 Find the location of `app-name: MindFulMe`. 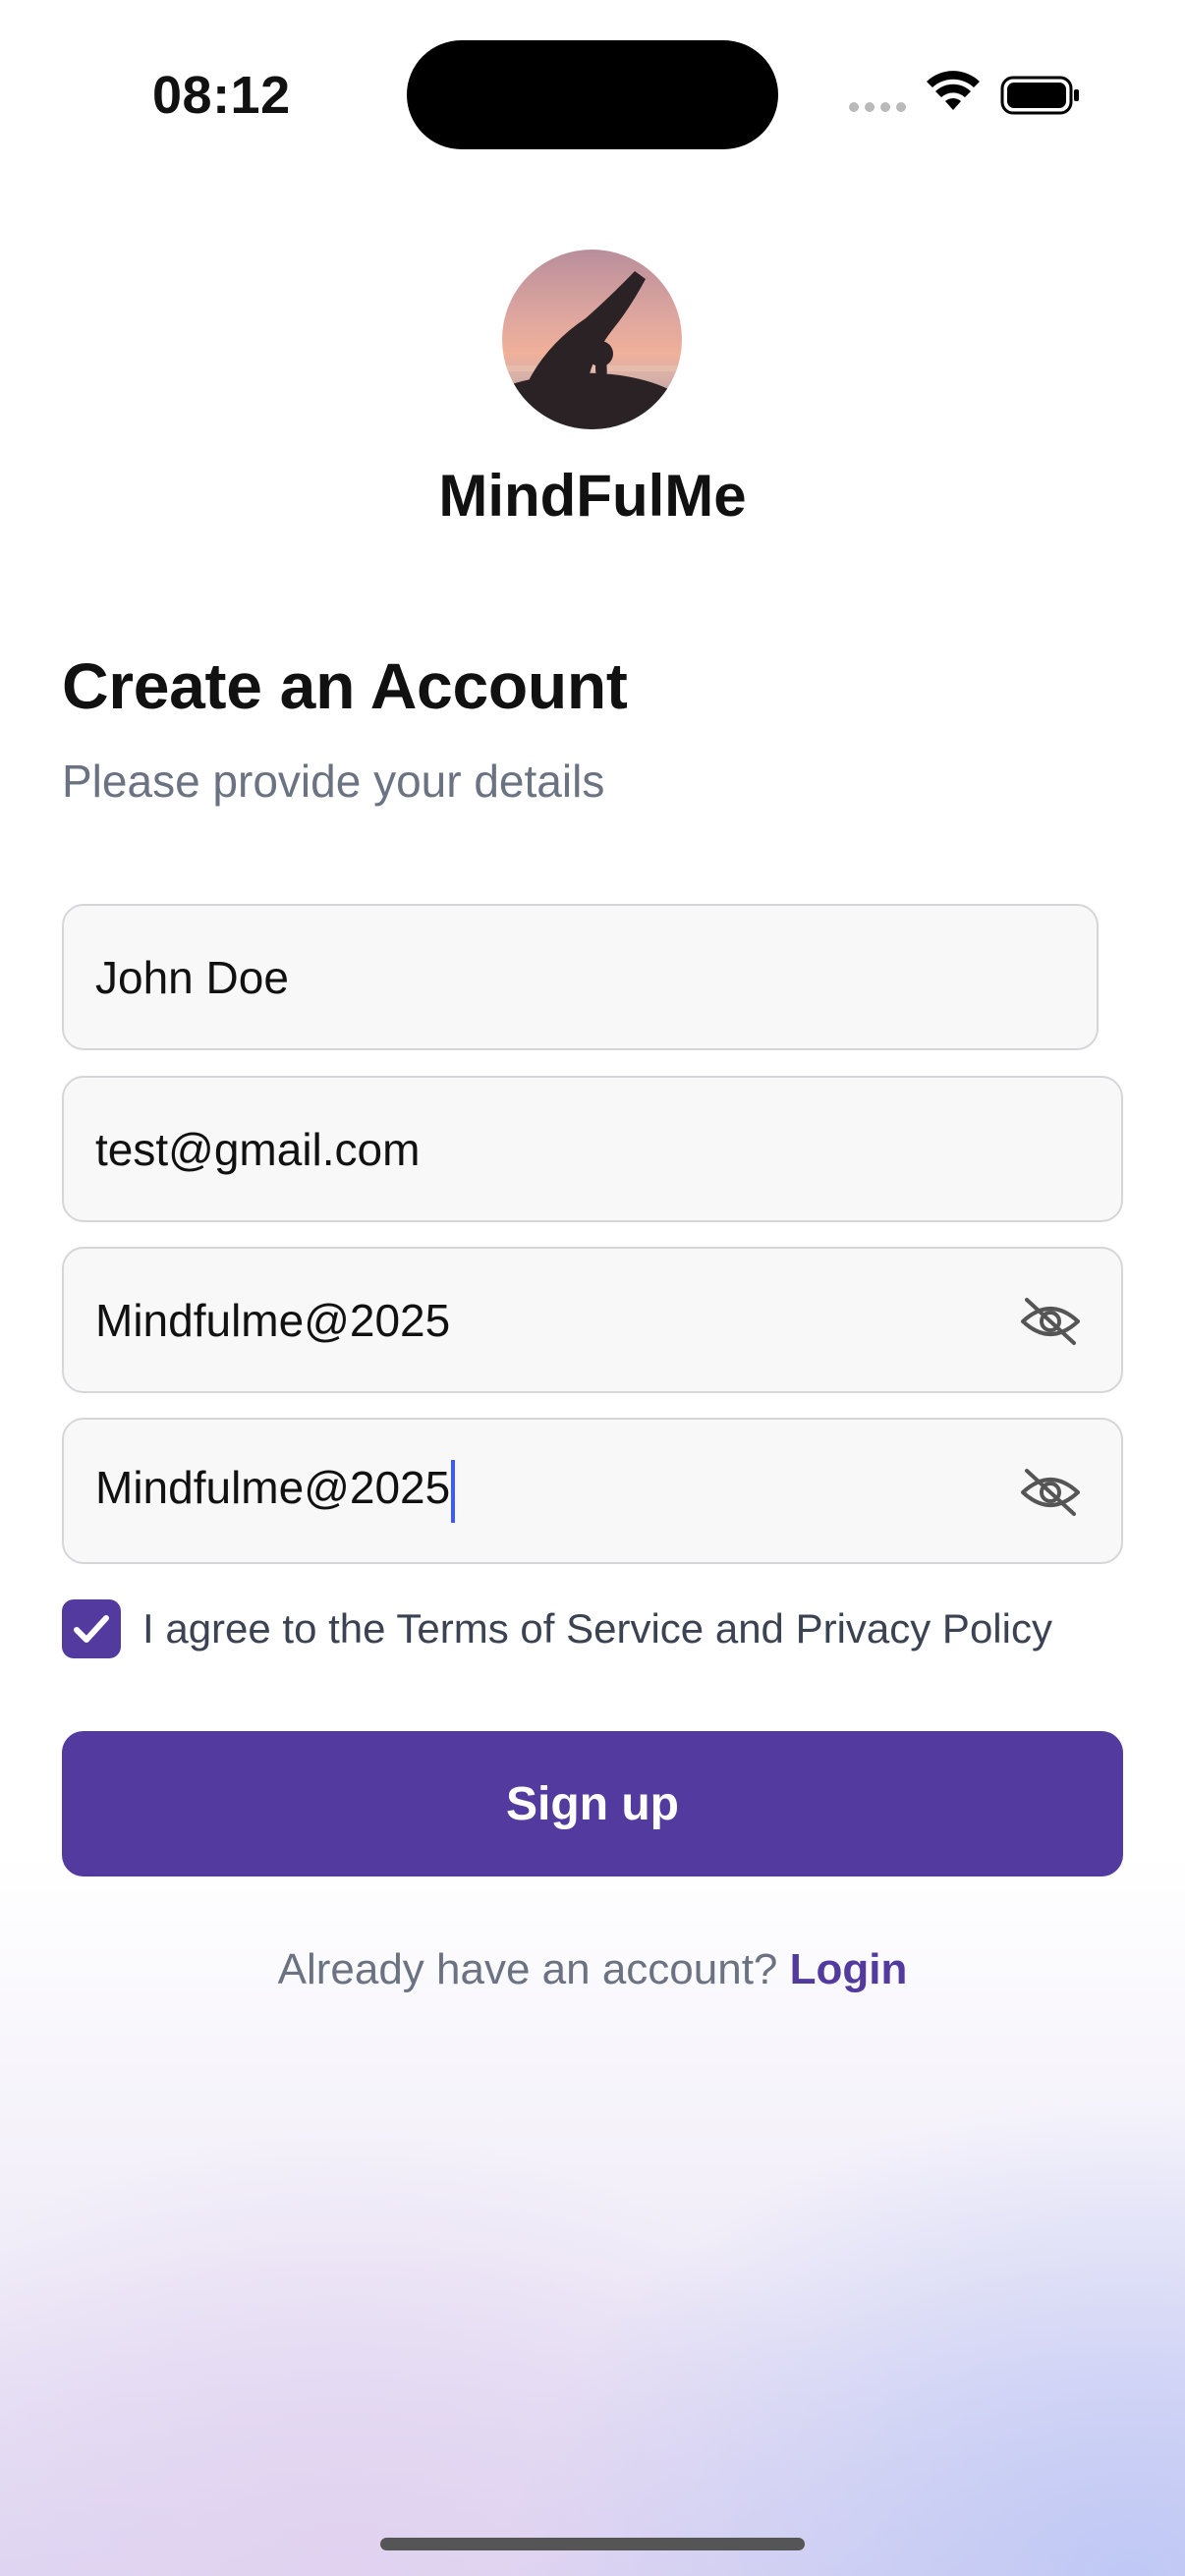

app-name: MindFulMe is located at coordinates (592, 496).